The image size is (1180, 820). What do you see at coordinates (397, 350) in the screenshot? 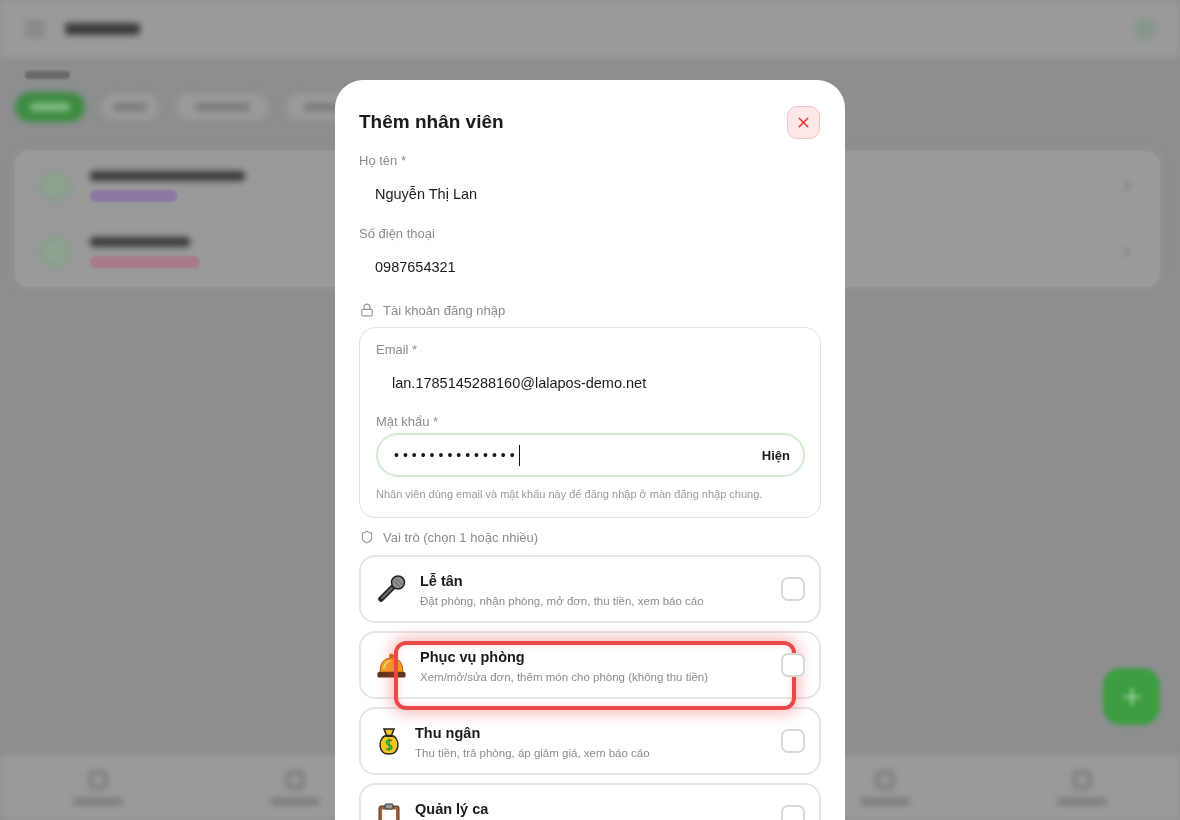
I see `field-label: Email *` at bounding box center [397, 350].